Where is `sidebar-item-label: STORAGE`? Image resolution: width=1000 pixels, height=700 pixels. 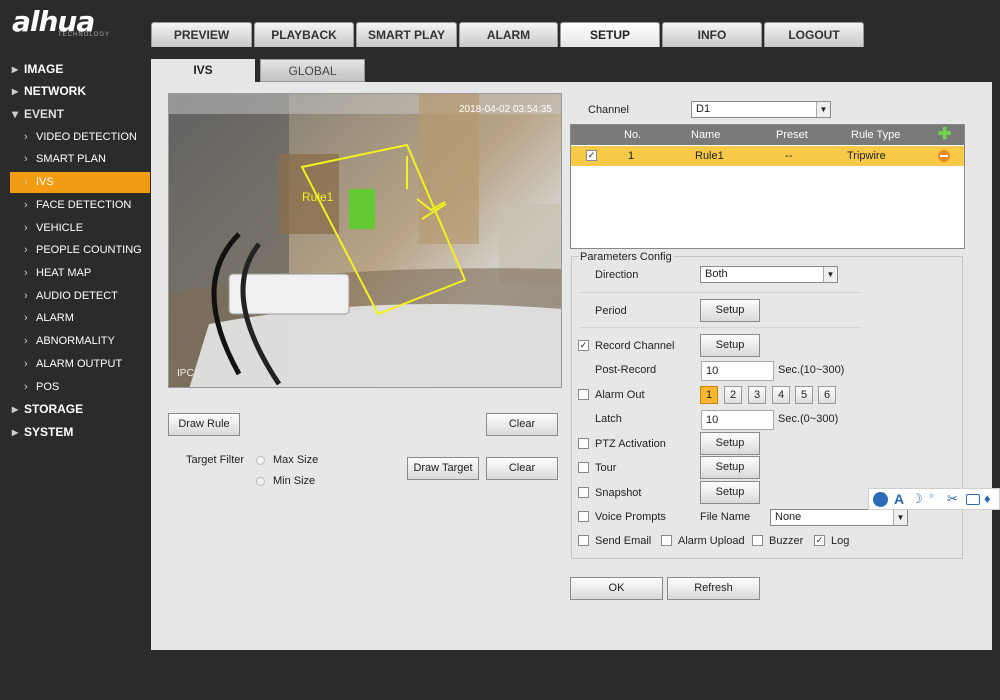 sidebar-item-label: STORAGE is located at coordinates (54, 409).